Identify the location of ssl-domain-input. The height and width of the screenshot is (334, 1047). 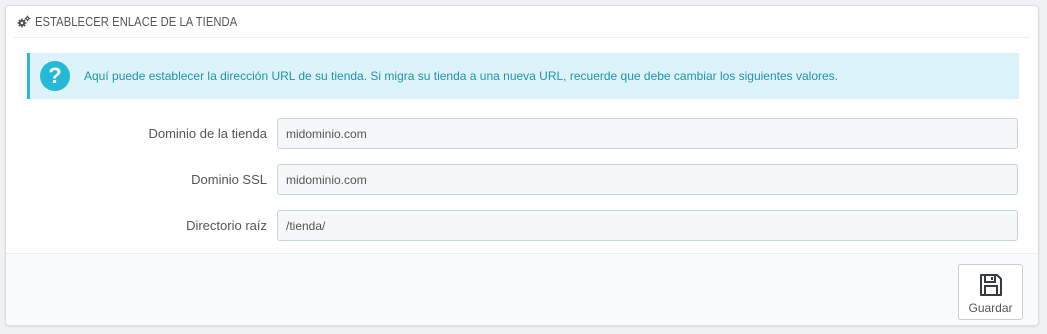
(647, 179).